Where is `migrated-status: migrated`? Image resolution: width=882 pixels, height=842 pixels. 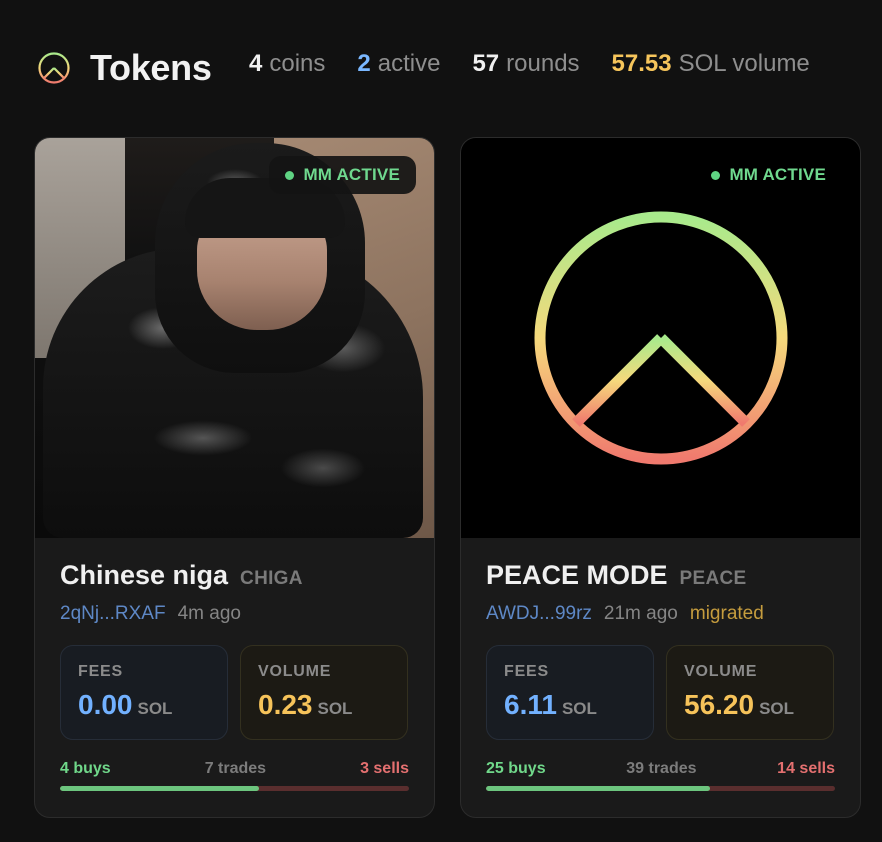
migrated-status: migrated is located at coordinates (726, 613).